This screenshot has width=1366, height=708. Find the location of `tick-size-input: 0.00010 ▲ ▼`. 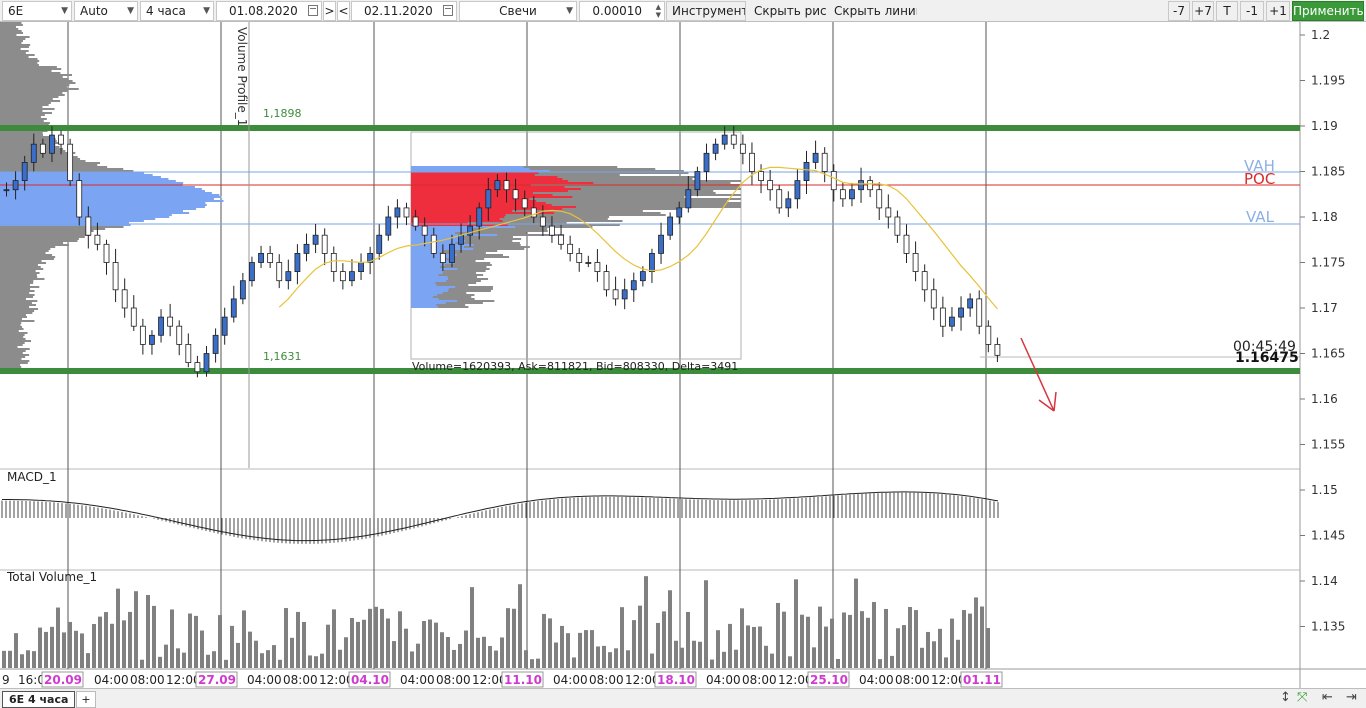

tick-size-input: 0.00010 ▲ ▼ is located at coordinates (622, 11).